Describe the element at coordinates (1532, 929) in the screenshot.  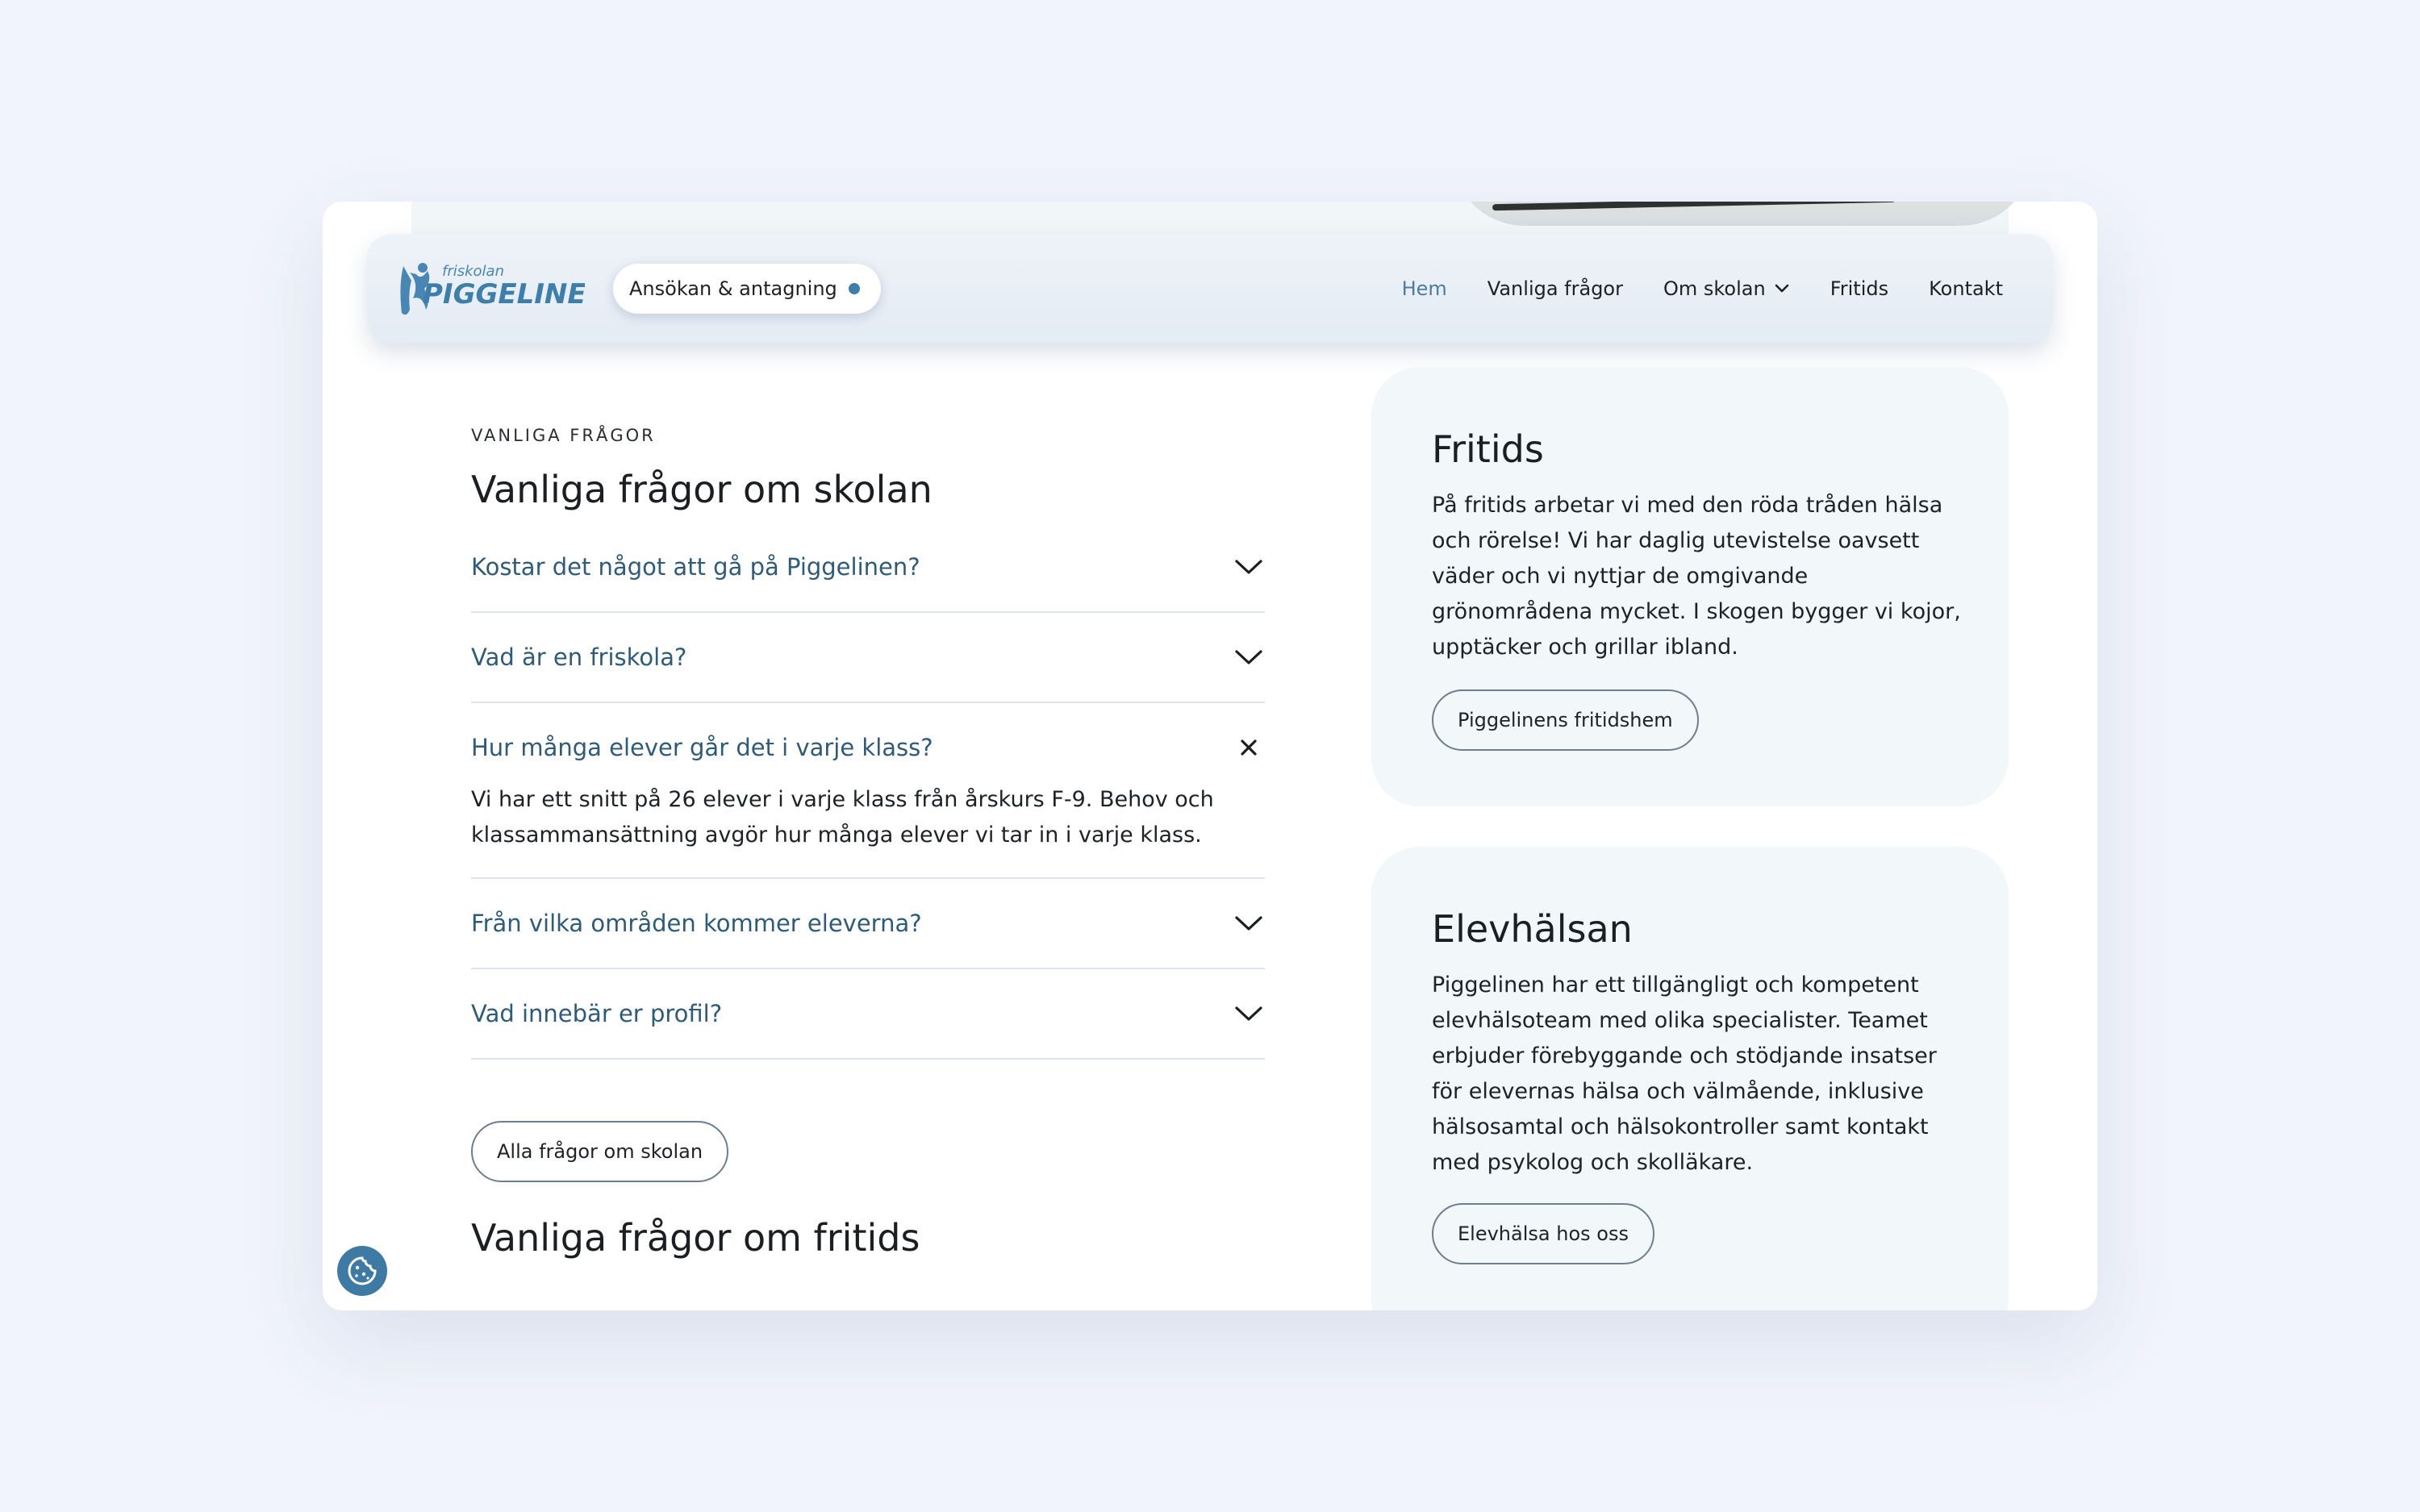
I see `elevhalsan-card-title: Elevhälsan` at that location.